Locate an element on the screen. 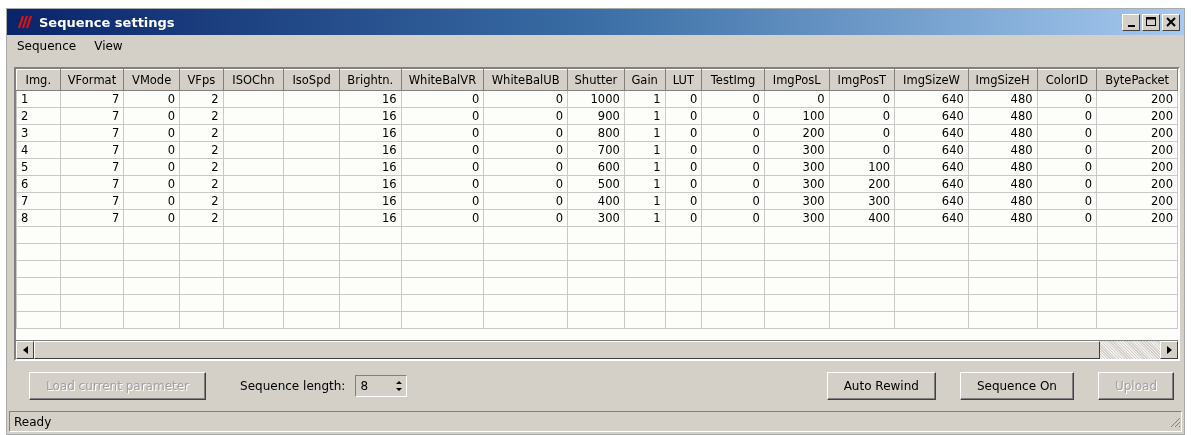 This screenshot has height=435, width=1191. table-cell: 800 is located at coordinates (596, 133).